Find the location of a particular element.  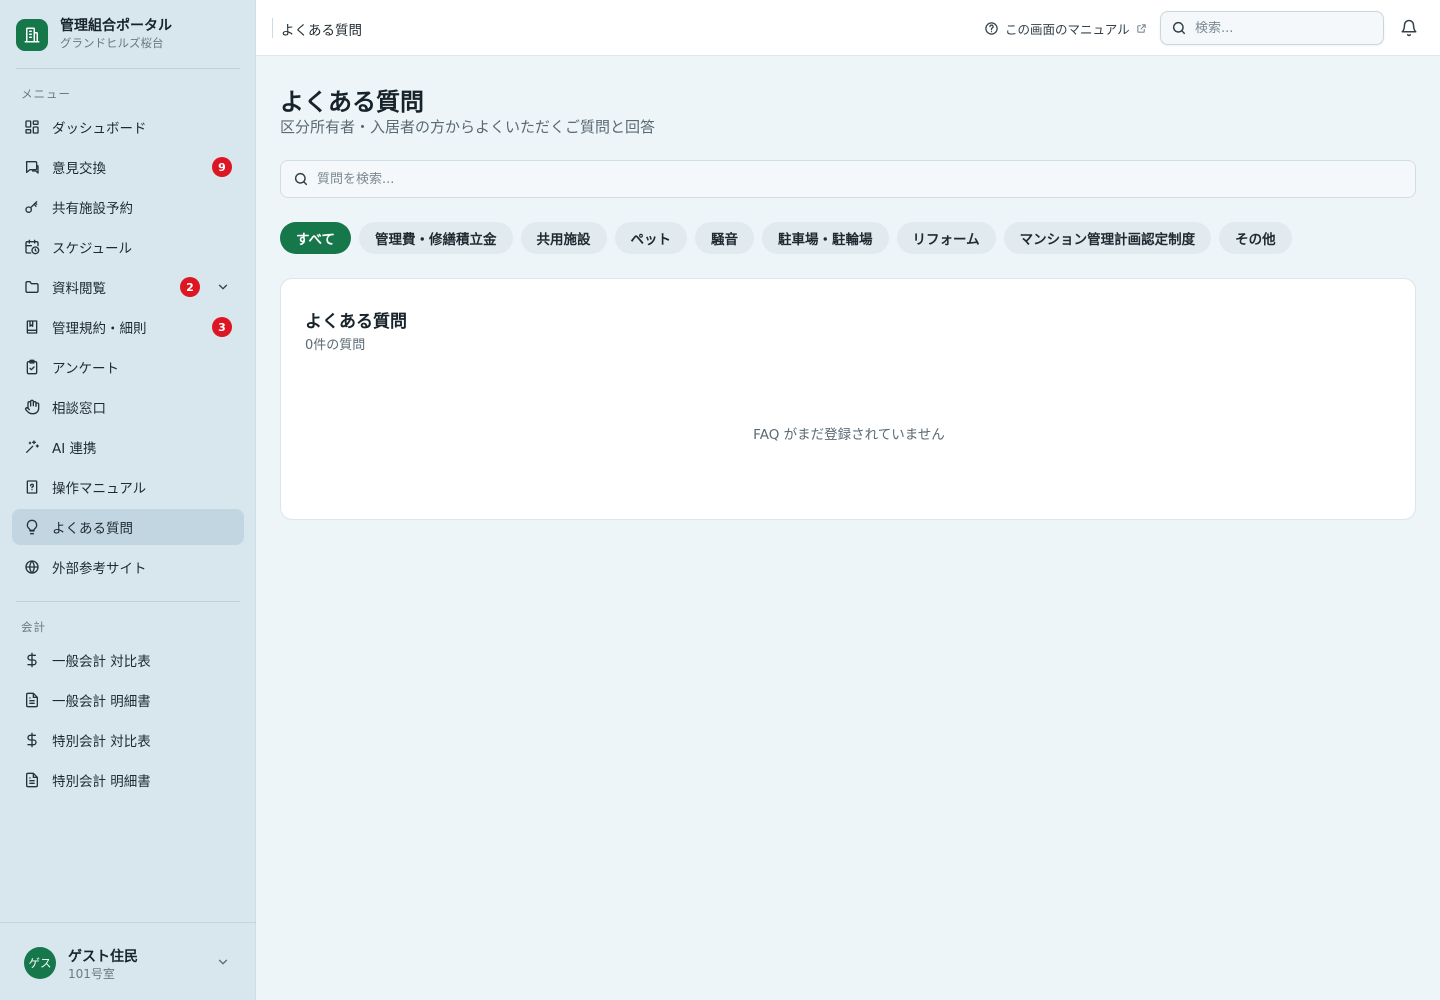

folder-icon is located at coordinates (32, 287).